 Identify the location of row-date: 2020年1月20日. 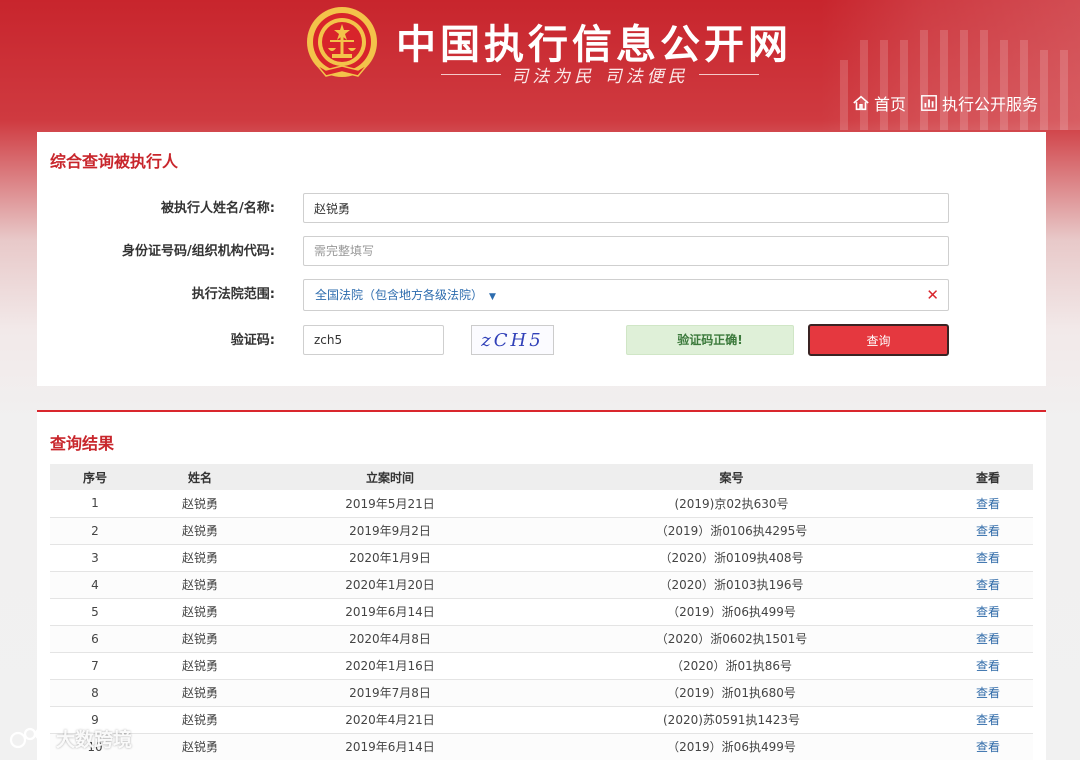
(390, 585).